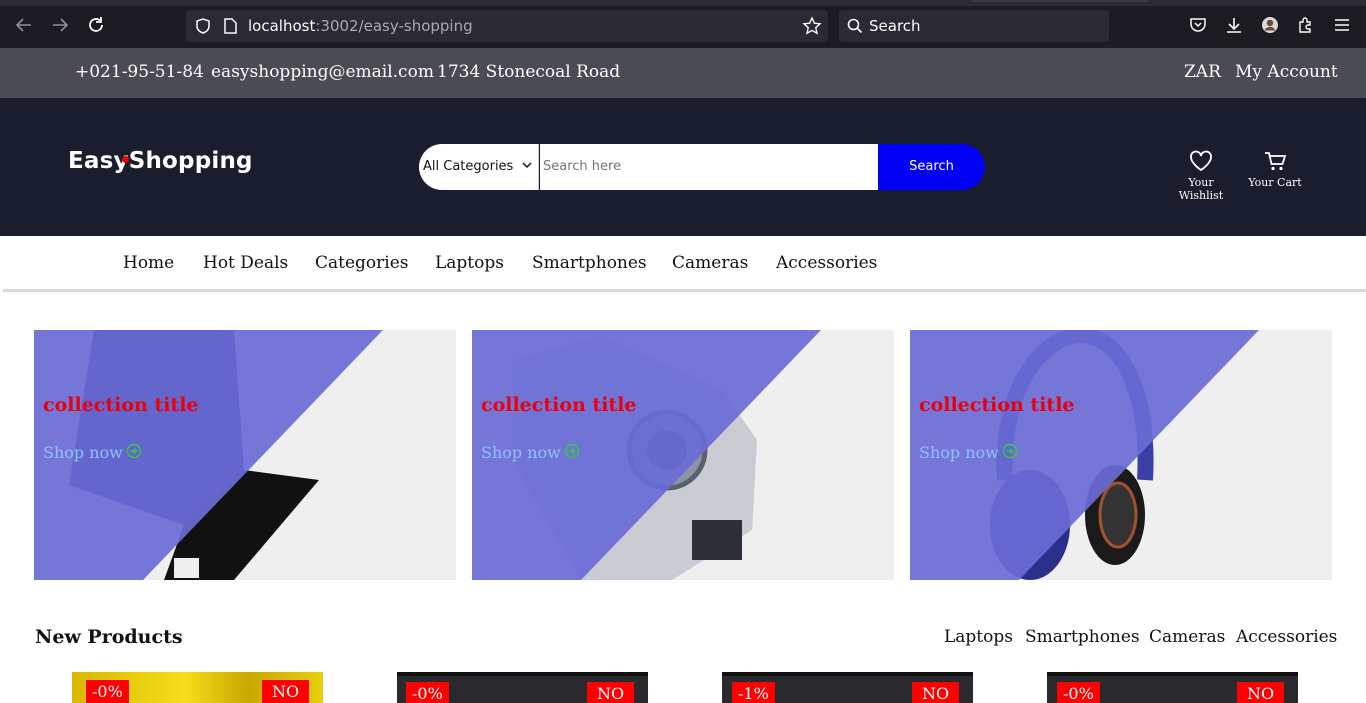  Describe the element at coordinates (125, 159) in the screenshot. I see `logo-accent-dot` at that location.